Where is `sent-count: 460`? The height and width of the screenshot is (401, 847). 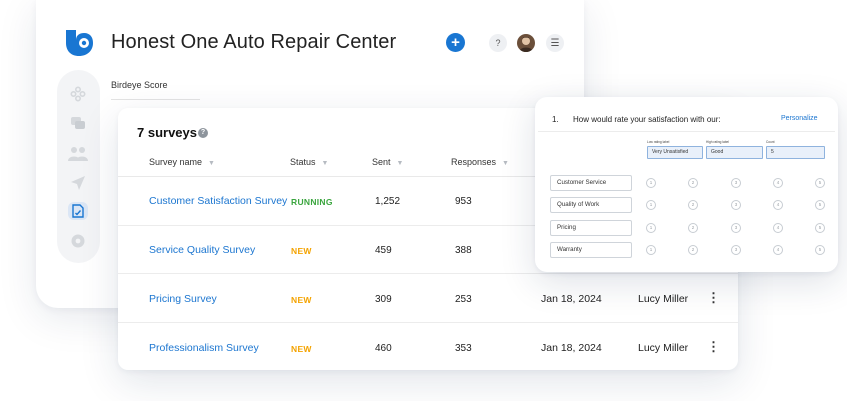
sent-count: 460 is located at coordinates (383, 348).